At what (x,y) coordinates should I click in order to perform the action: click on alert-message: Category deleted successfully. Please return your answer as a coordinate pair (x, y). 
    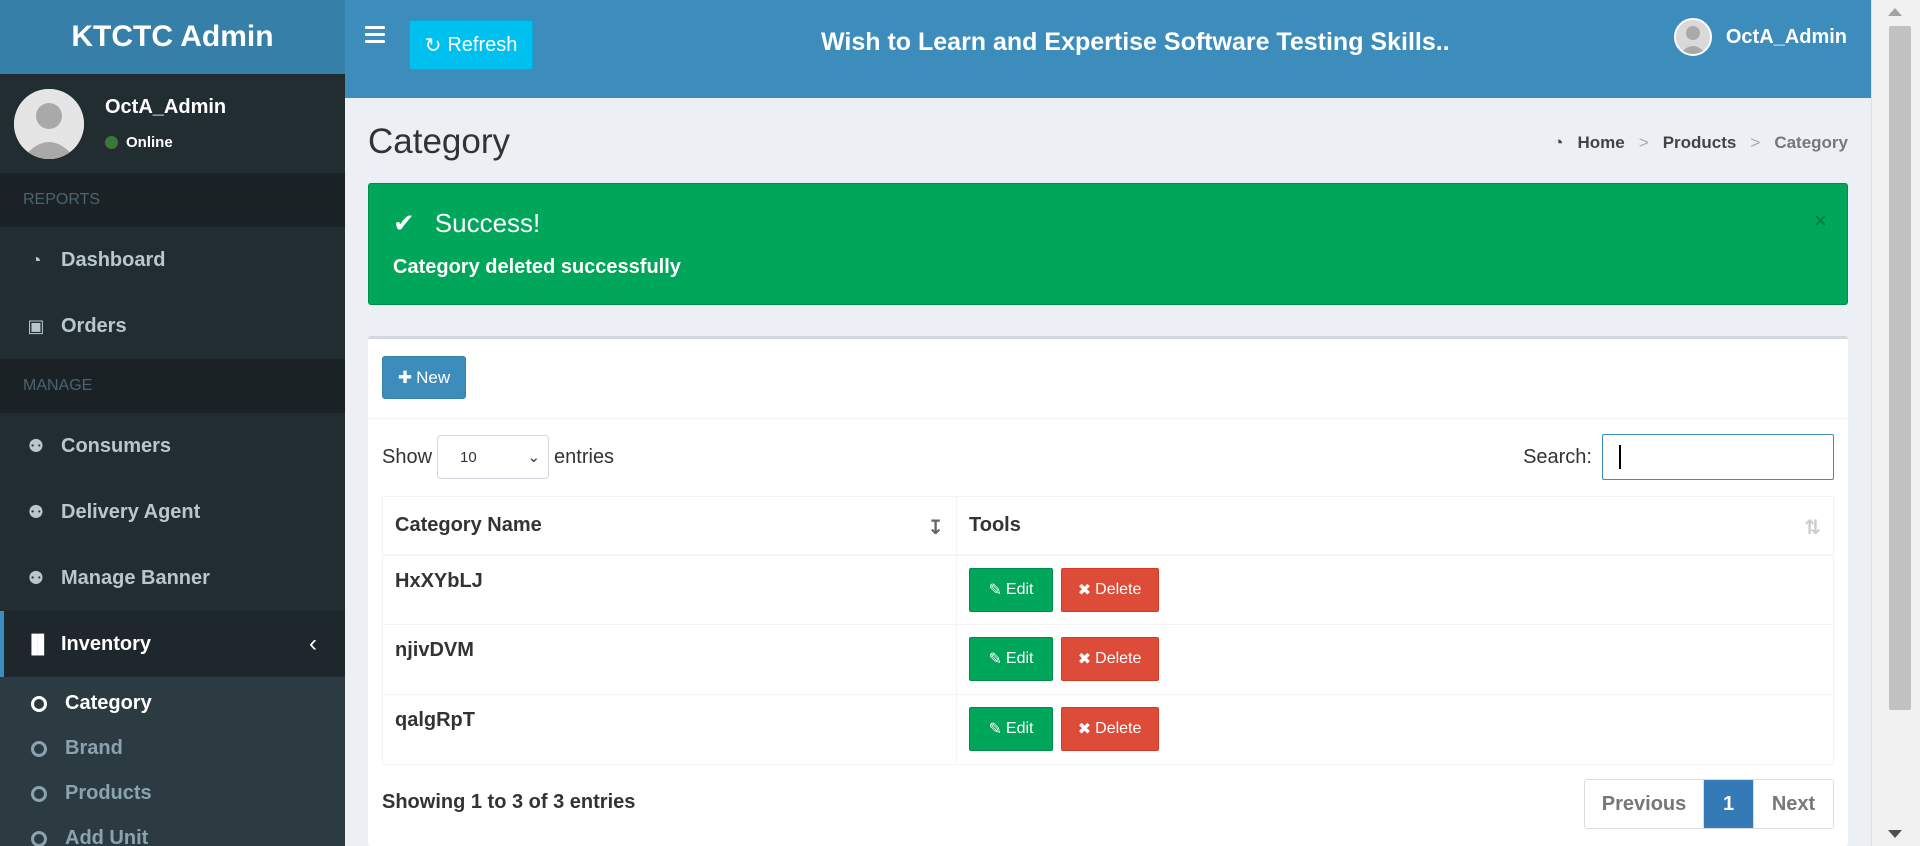
    Looking at the image, I should click on (537, 267).